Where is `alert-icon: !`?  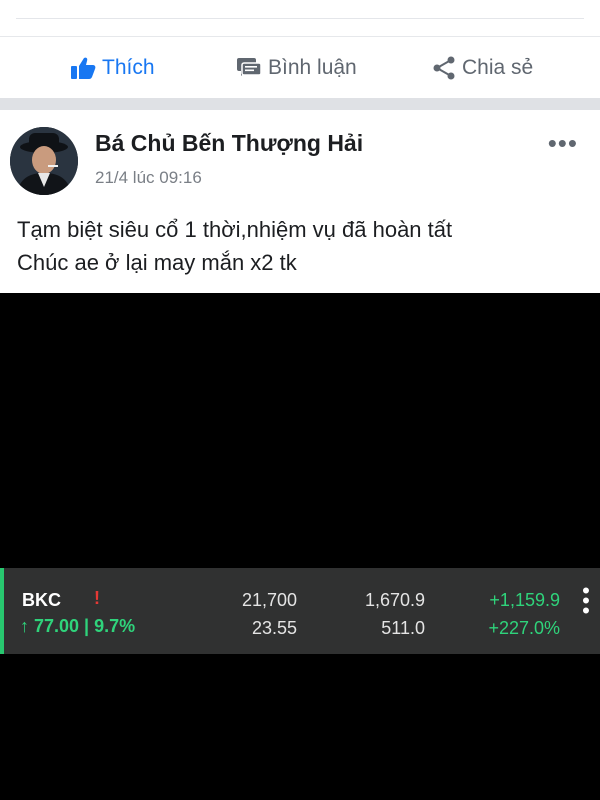
alert-icon: ! is located at coordinates (97, 598).